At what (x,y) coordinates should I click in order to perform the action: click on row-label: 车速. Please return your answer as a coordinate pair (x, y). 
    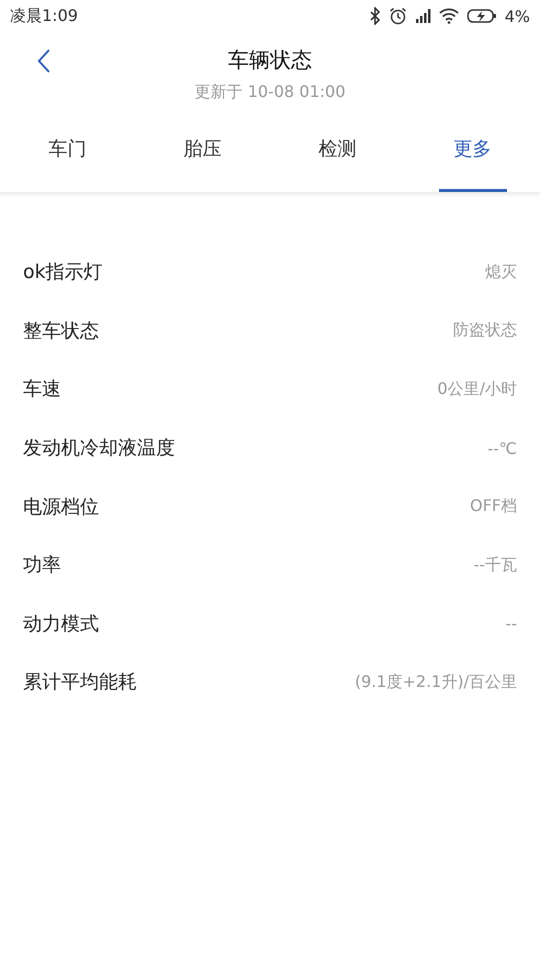
    Looking at the image, I should click on (42, 389).